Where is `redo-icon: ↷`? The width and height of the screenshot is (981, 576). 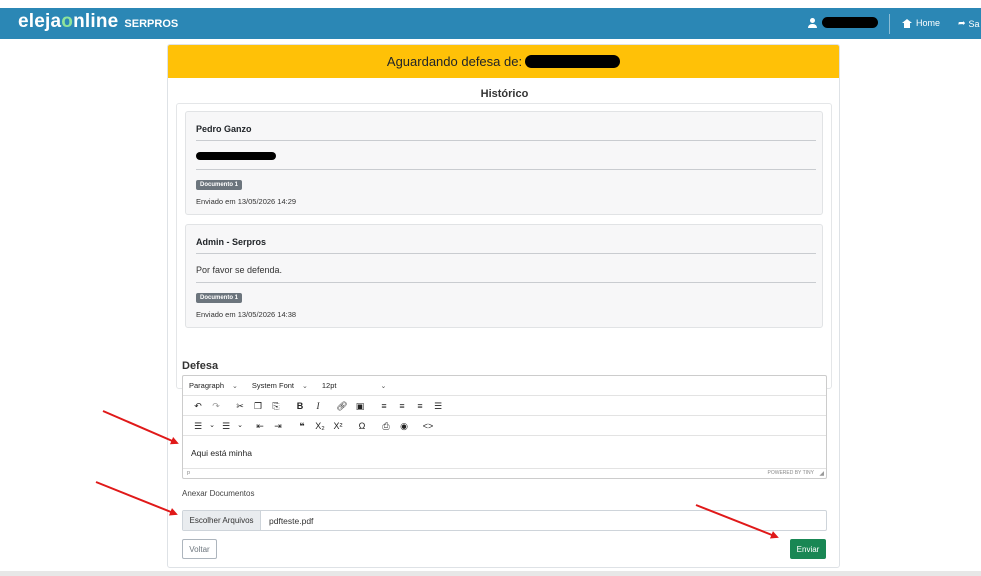
redo-icon: ↷ is located at coordinates (216, 406).